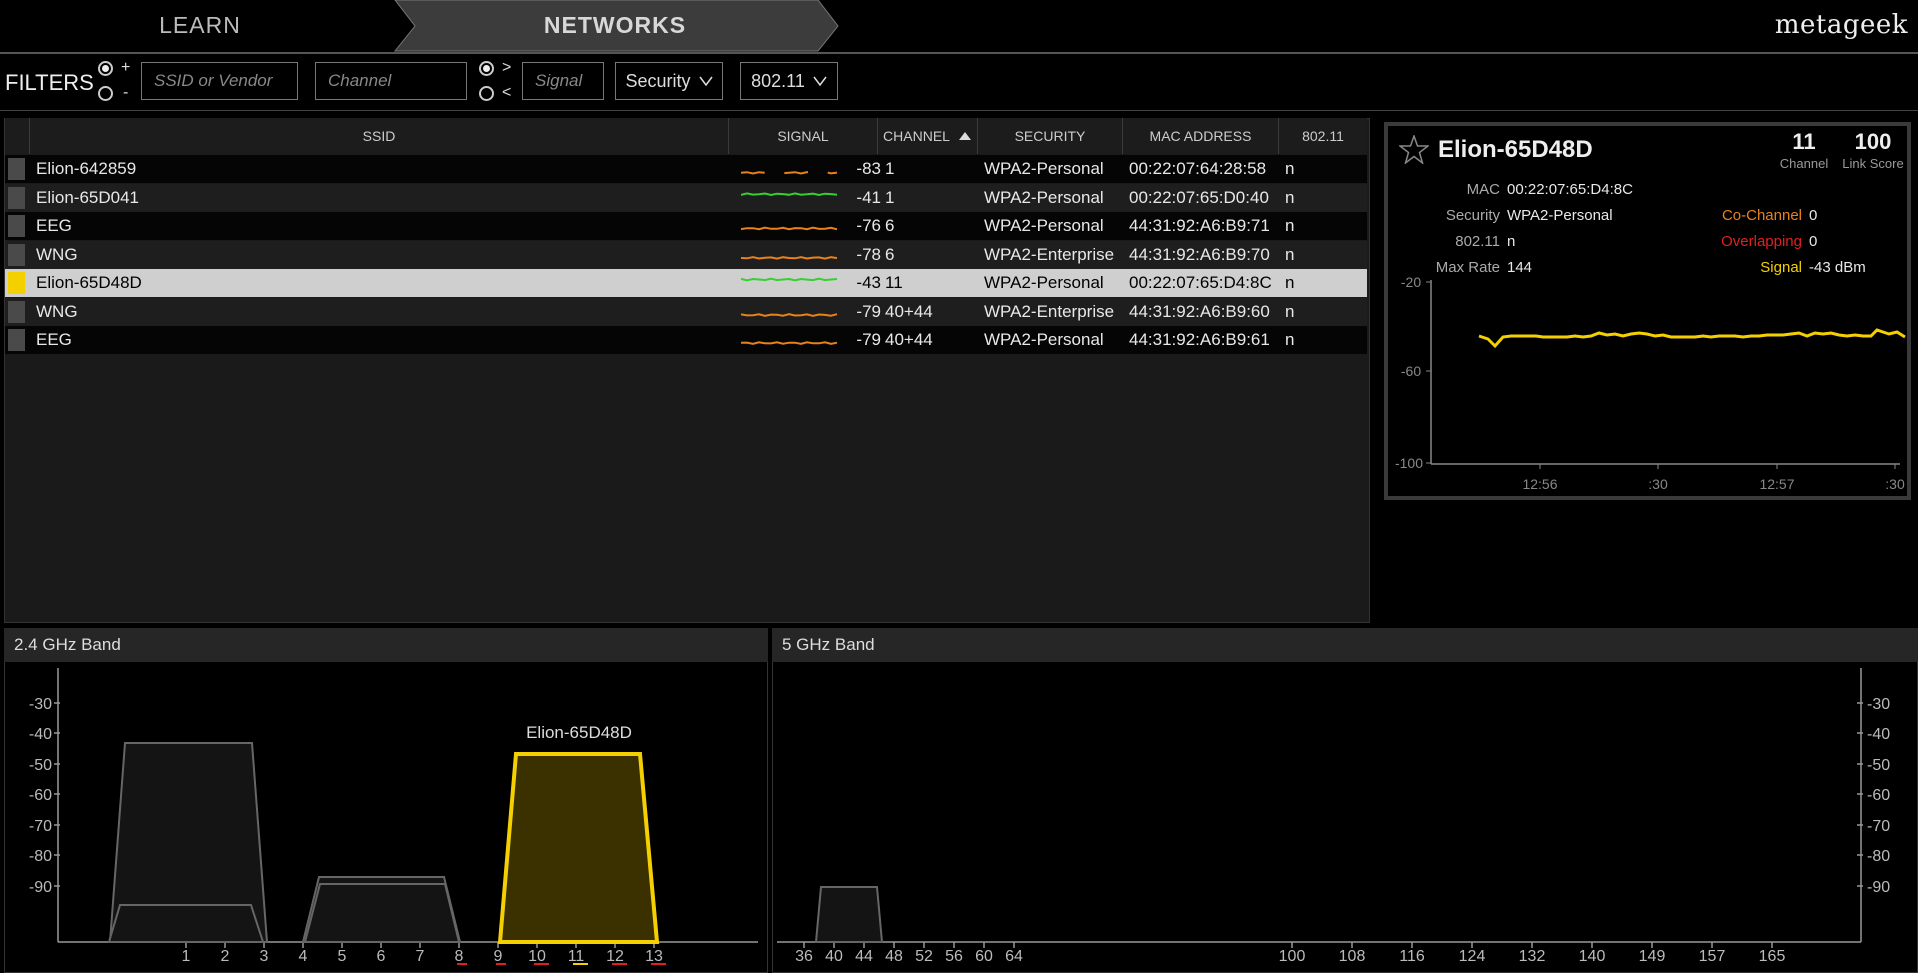 This screenshot has height=973, width=1918. Describe the element at coordinates (579, 732) in the screenshot. I see `selected-network-label: Elion-65D48D` at that location.